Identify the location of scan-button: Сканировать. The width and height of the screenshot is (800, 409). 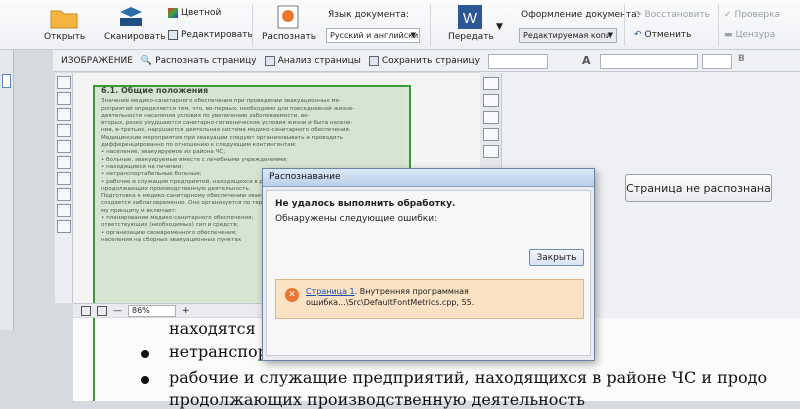
(135, 22).